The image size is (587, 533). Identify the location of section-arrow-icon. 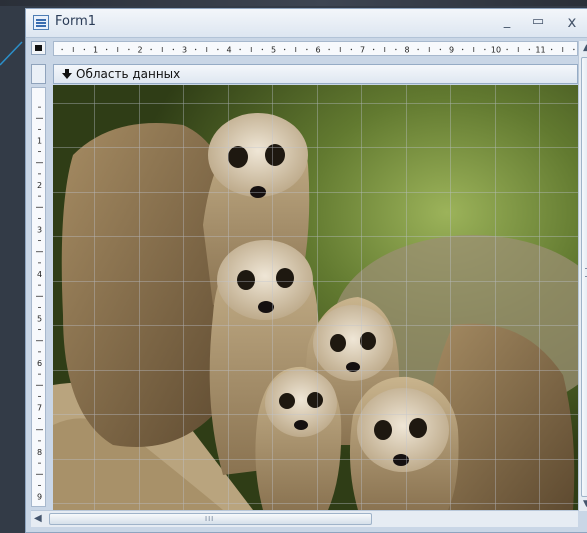
(67, 74).